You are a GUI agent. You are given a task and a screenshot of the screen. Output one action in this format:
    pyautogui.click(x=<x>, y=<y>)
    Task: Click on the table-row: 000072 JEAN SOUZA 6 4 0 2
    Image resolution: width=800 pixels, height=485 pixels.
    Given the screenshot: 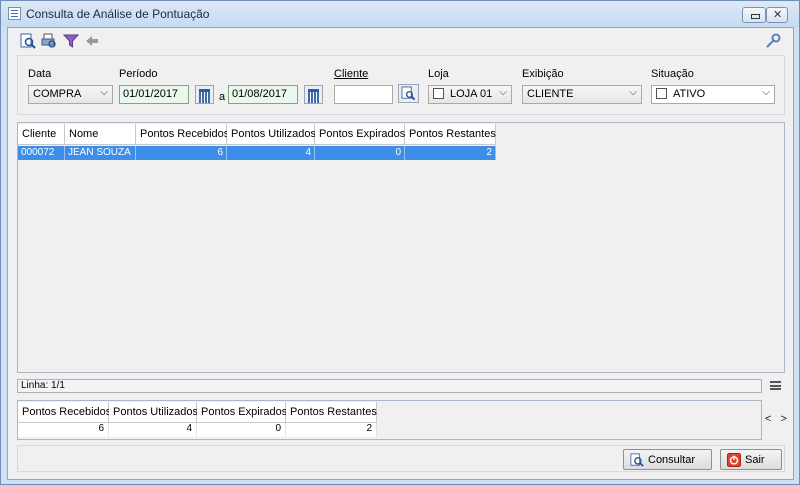 What is the action you would take?
    pyautogui.click(x=257, y=153)
    